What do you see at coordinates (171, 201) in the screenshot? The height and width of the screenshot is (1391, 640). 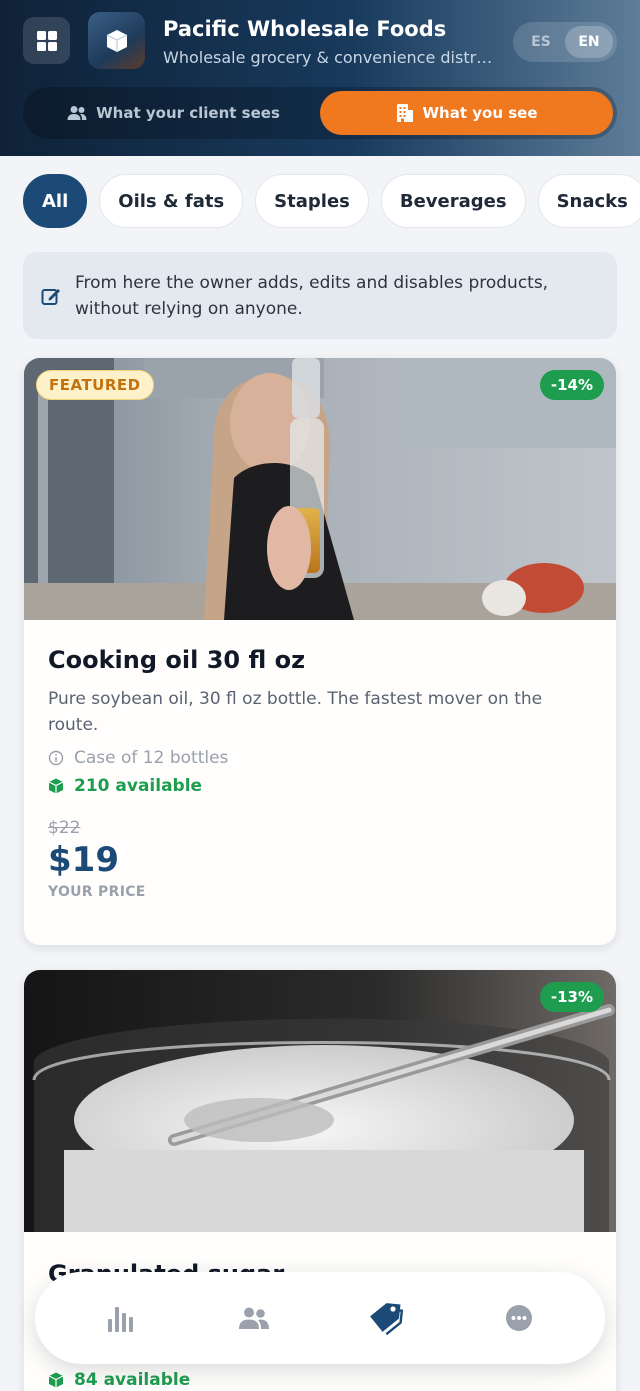 I see `chip-oils-fats: Oils & fats` at bounding box center [171, 201].